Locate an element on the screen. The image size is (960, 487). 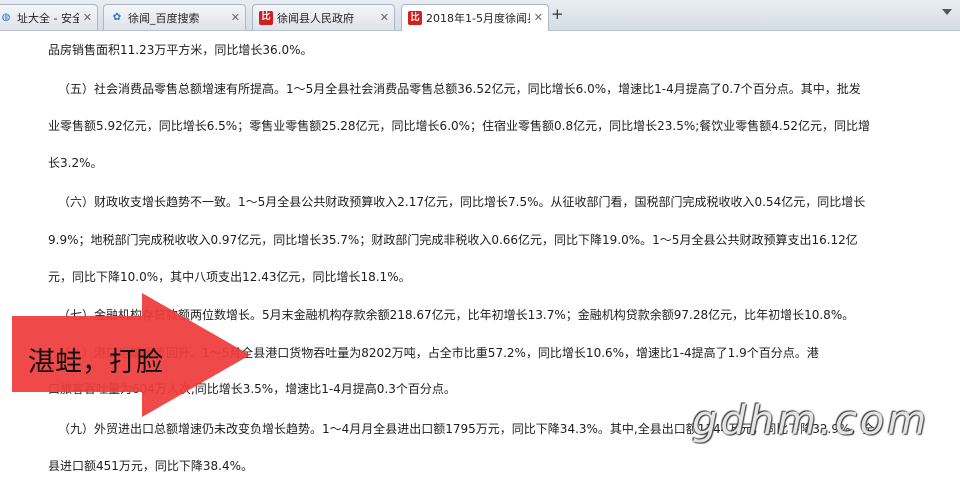
tab-address-directory: ◍ 址大全 - 安全实… ✕ is located at coordinates (49, 17).